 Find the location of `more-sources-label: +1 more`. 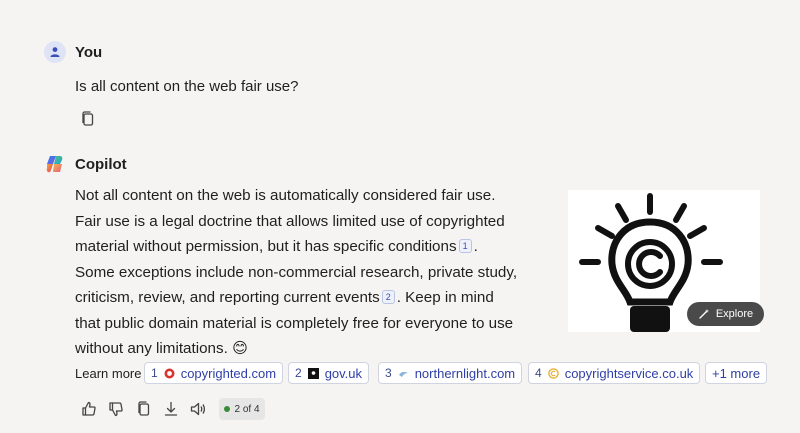

more-sources-label: +1 more is located at coordinates (736, 373).